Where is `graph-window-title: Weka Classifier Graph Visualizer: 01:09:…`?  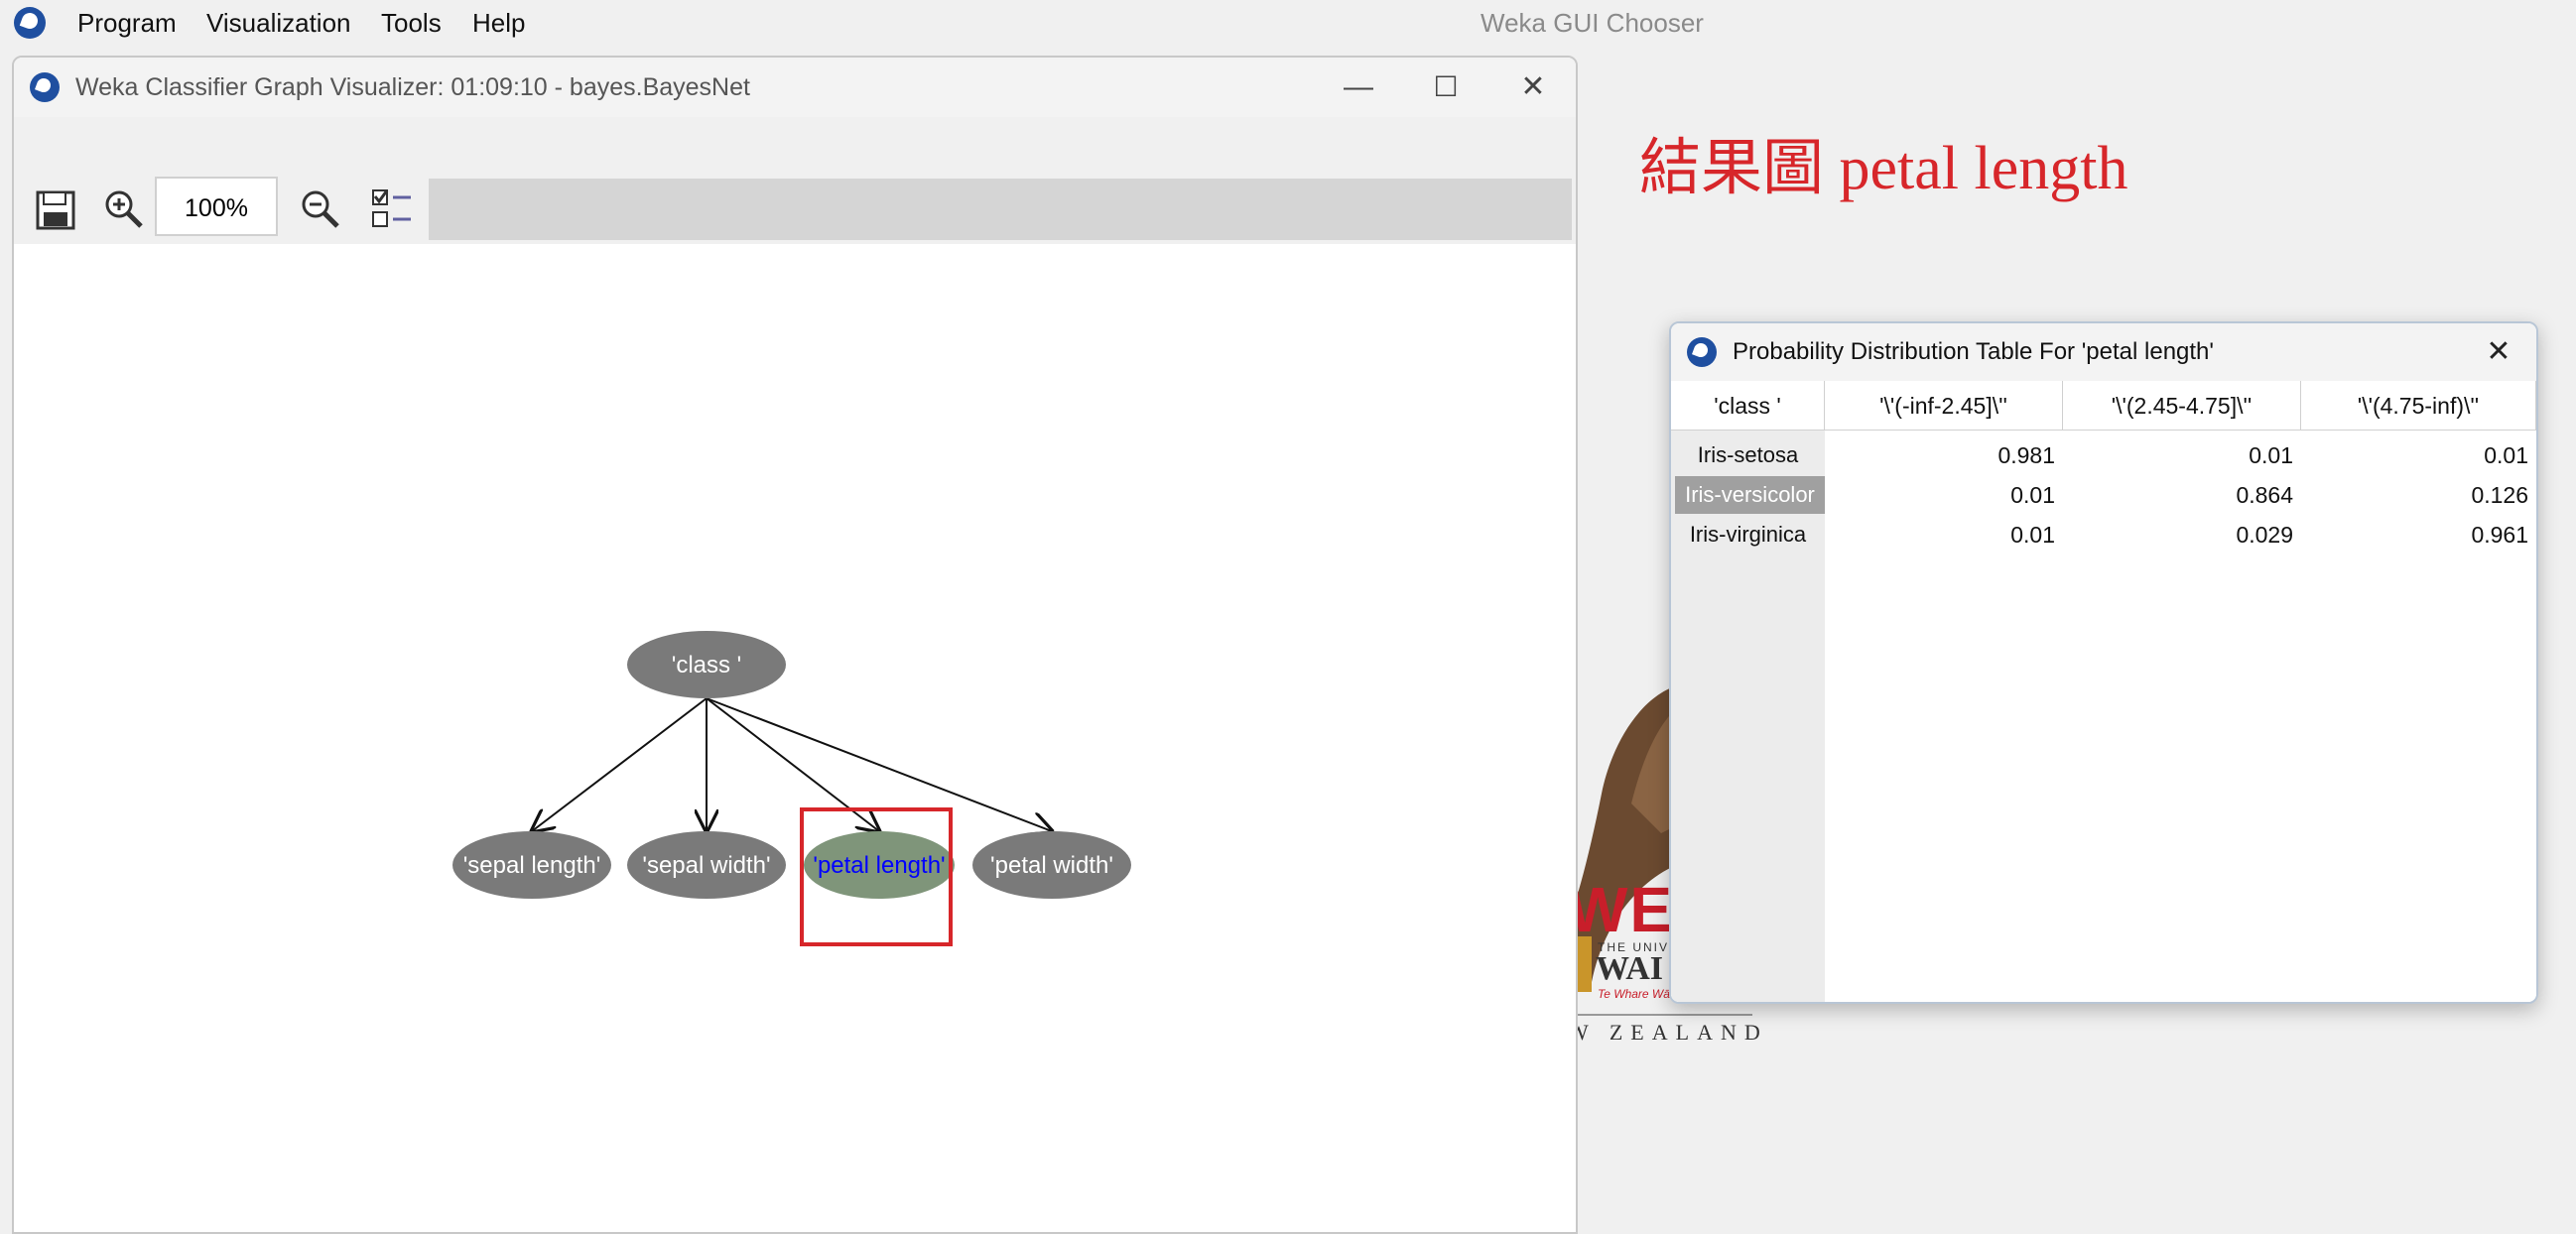 graph-window-title: Weka Classifier Graph Visualizer: 01:09:… is located at coordinates (413, 87).